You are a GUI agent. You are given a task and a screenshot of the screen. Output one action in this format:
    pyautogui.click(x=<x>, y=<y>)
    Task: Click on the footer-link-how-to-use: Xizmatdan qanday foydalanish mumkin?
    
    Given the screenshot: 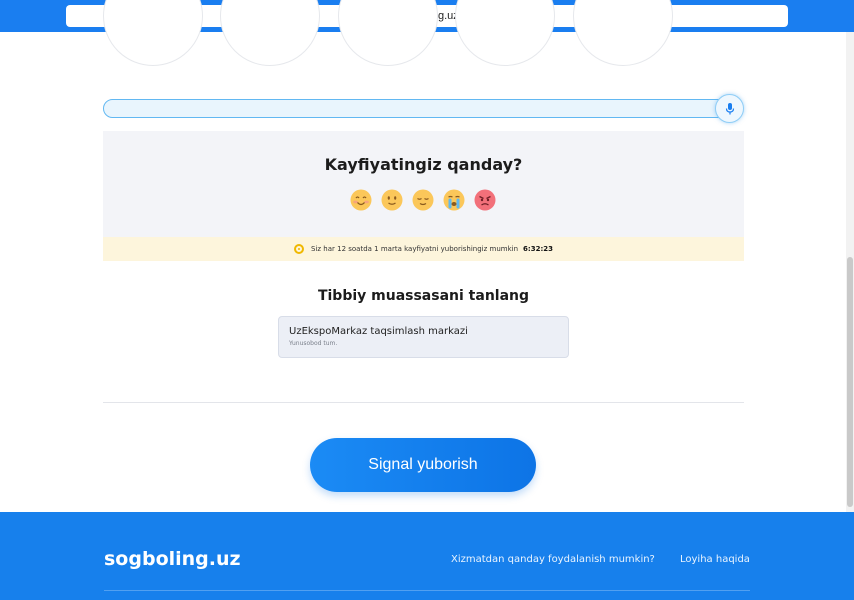 What is the action you would take?
    pyautogui.click(x=553, y=559)
    